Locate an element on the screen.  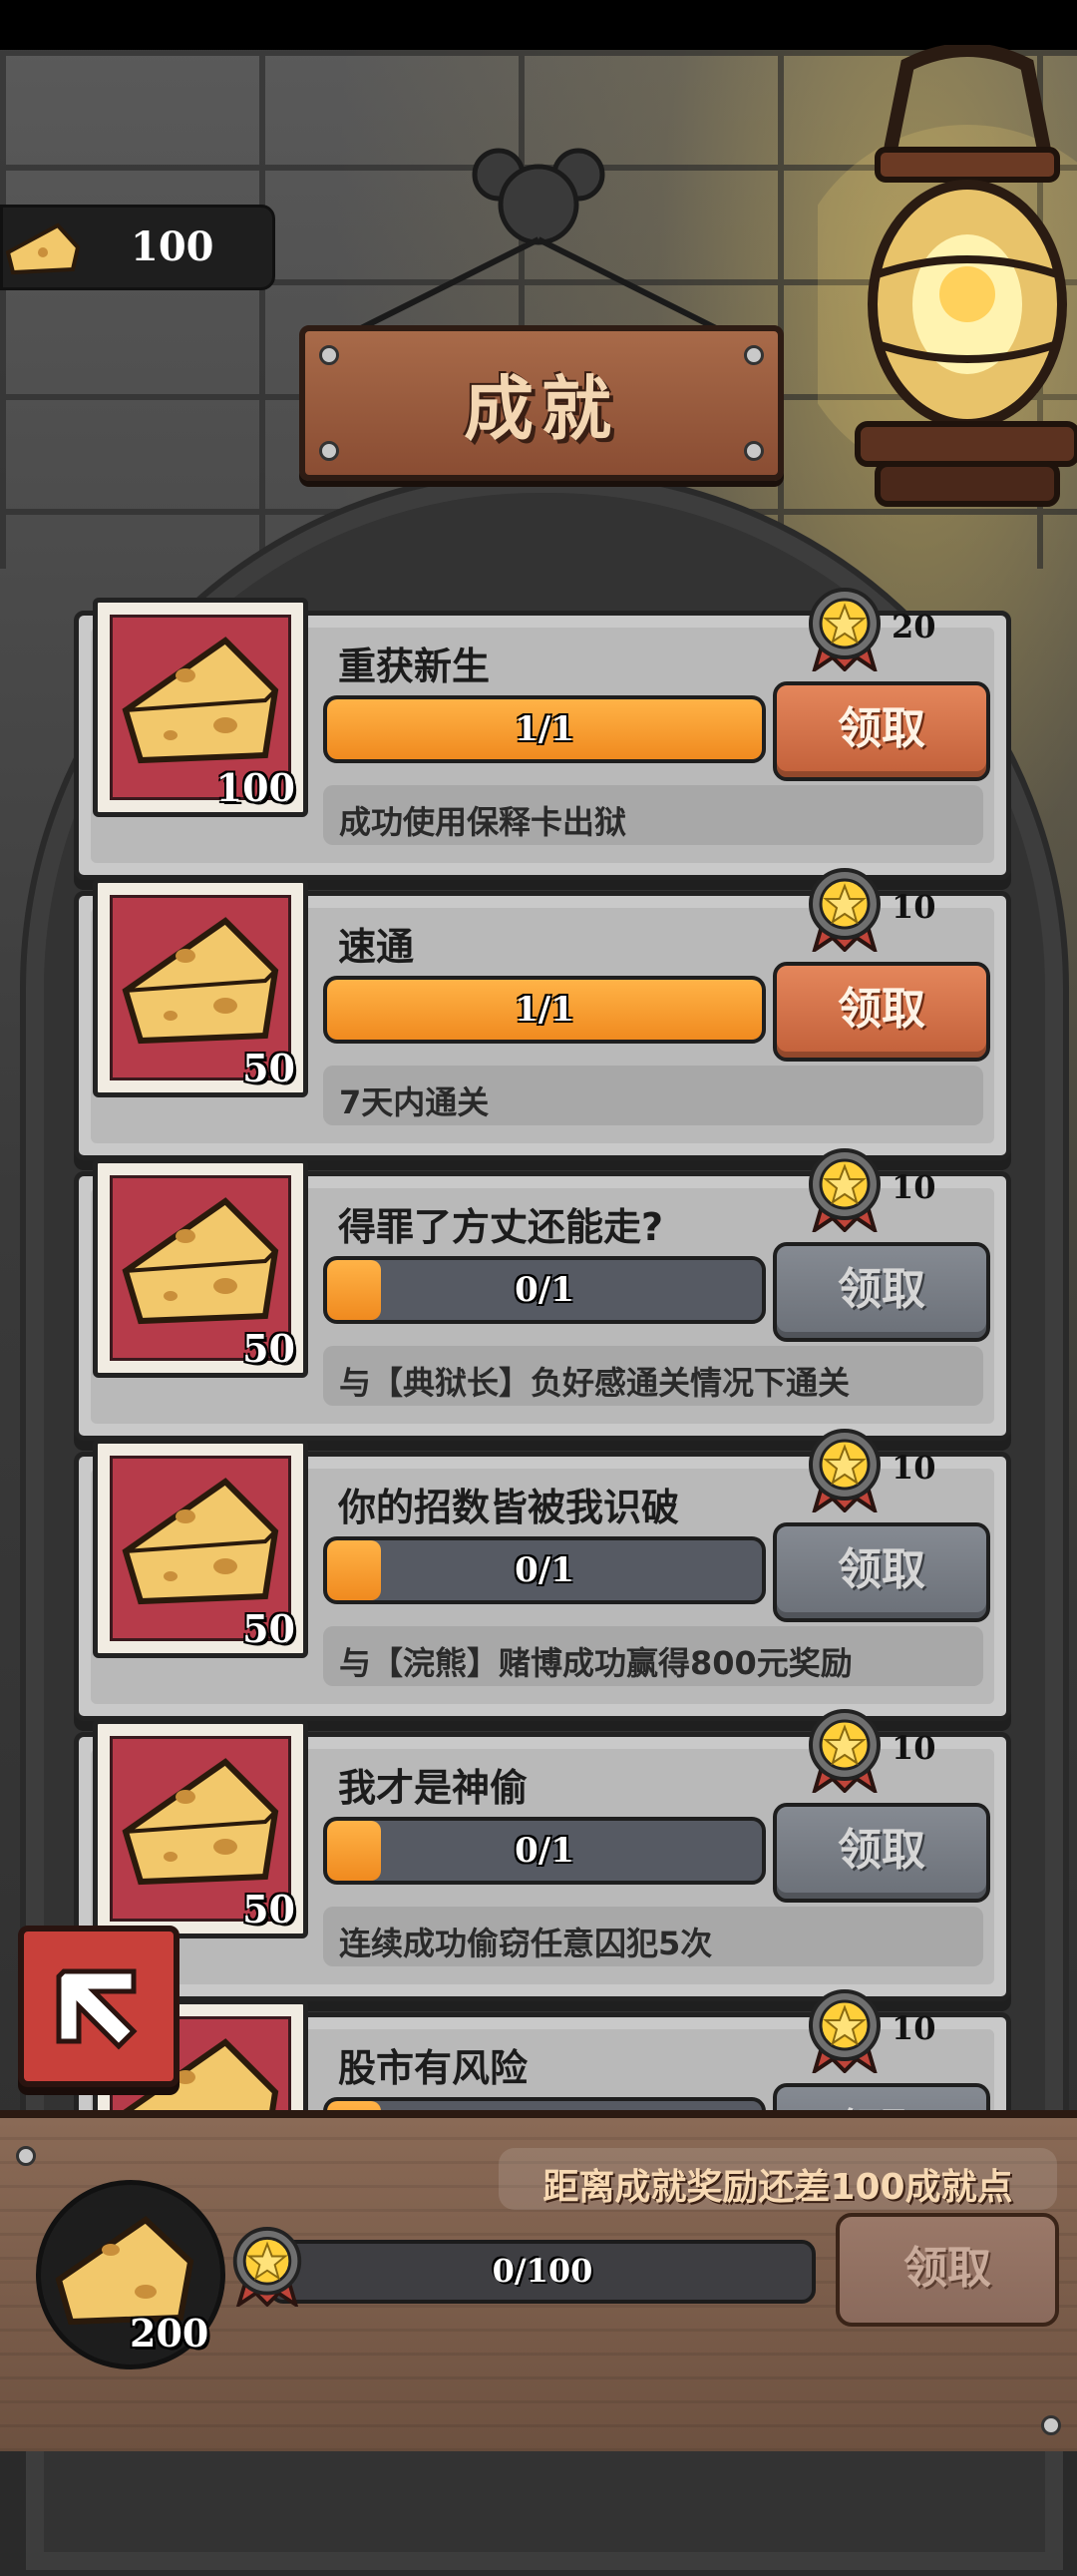
achievement-title: 你的招数皆被我识破 is located at coordinates (509, 1507).